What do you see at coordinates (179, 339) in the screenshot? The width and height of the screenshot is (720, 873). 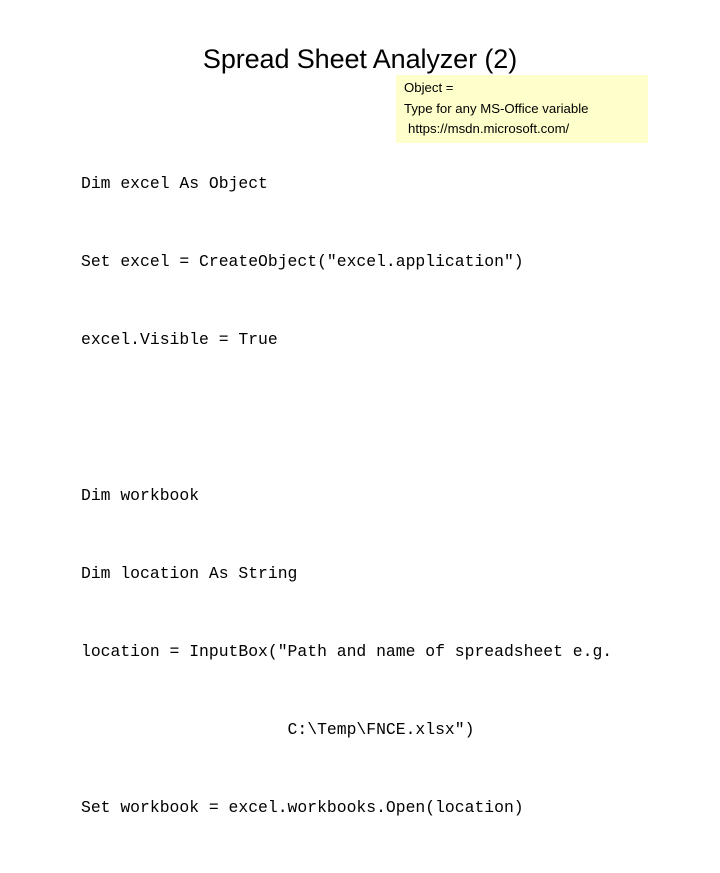 I see `code-line: excel.Visible = True` at bounding box center [179, 339].